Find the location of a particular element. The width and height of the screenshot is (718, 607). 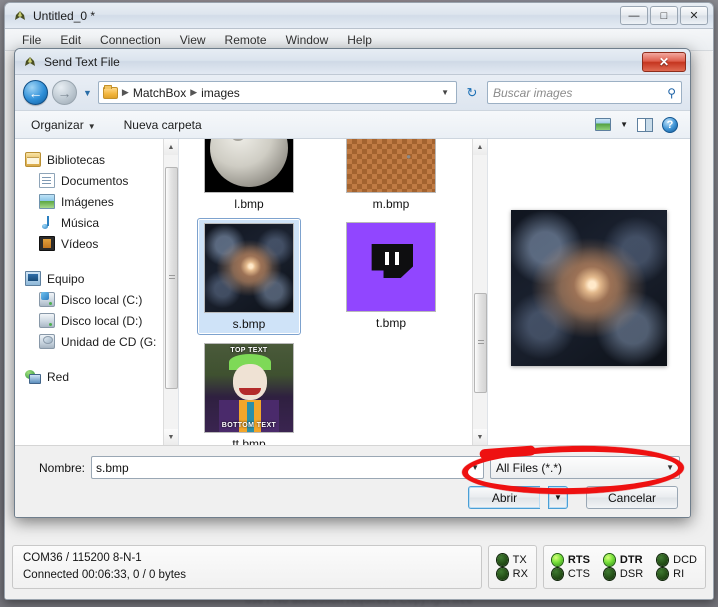

picture-icon is located at coordinates (47, 201).